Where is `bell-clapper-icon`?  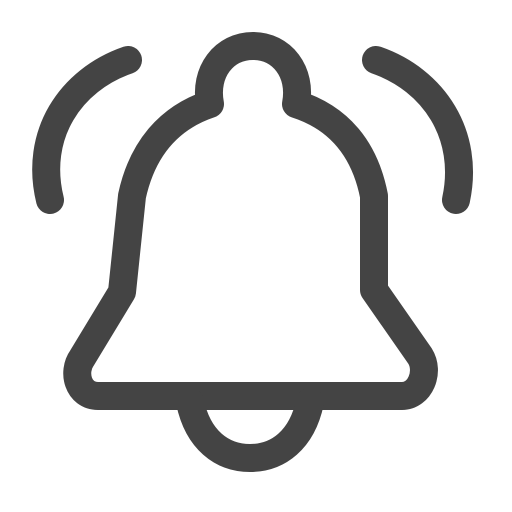 bell-clapper-icon is located at coordinates (250, 430).